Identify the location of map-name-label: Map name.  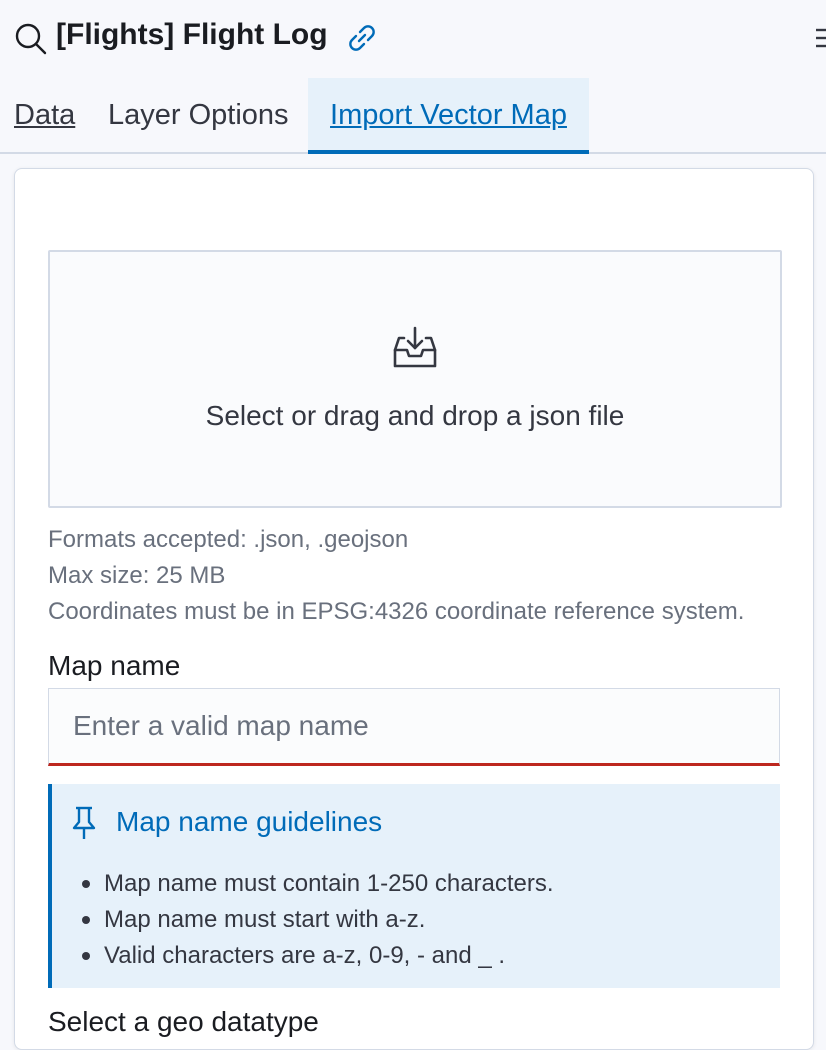
(114, 665).